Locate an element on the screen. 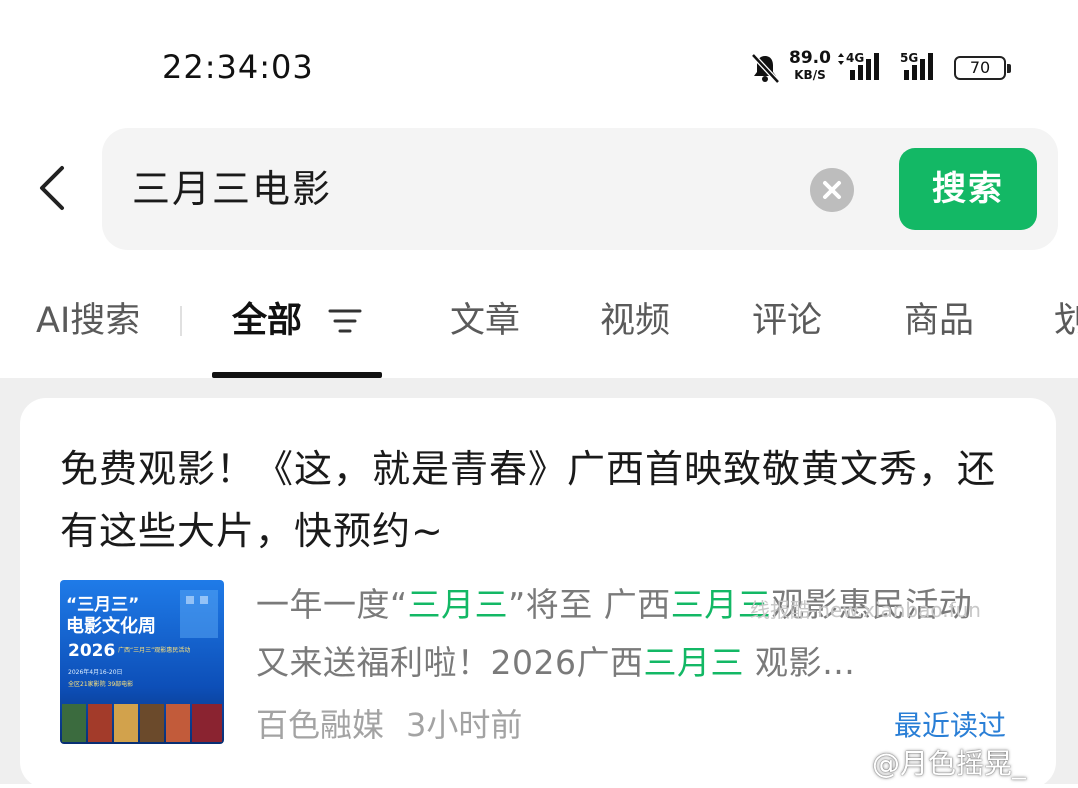  bell-muted-icon is located at coordinates (765, 68).